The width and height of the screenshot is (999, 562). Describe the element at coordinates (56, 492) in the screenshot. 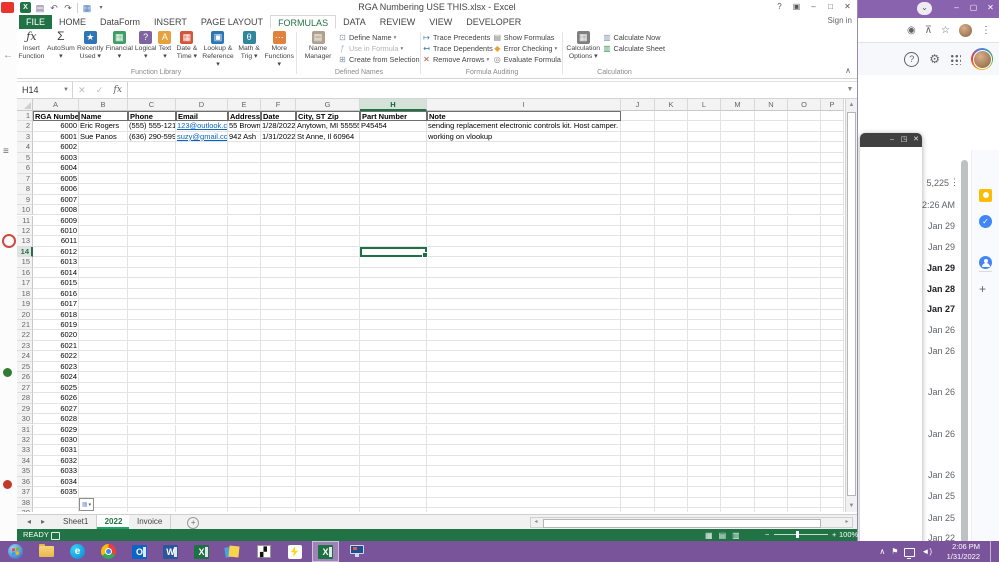

I see `cell-A37: 6035` at that location.